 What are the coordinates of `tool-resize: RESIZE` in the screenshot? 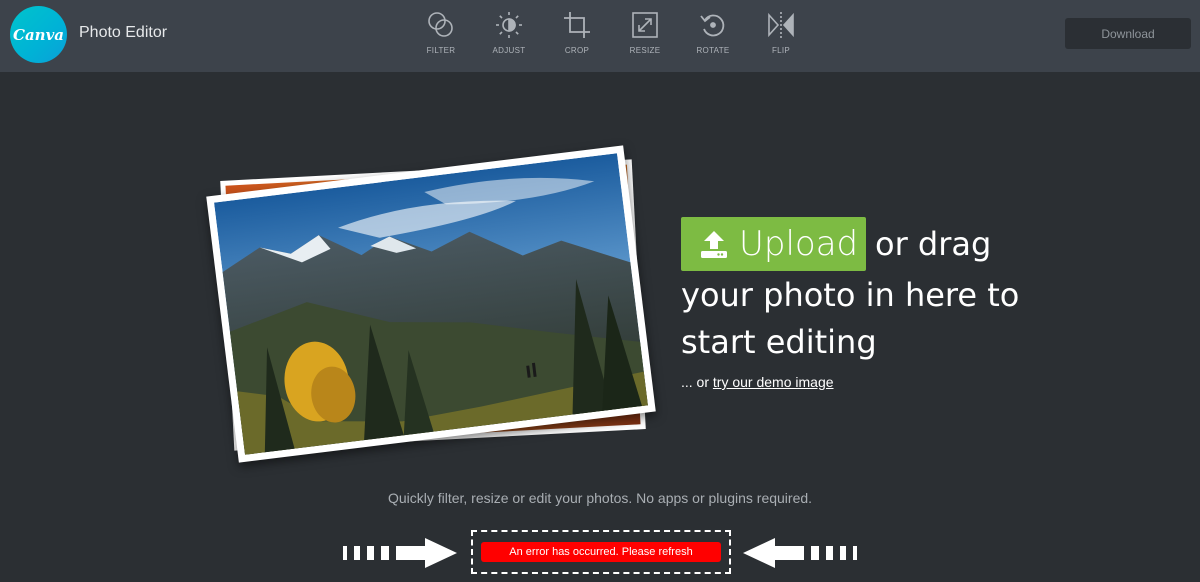 It's located at (645, 36).